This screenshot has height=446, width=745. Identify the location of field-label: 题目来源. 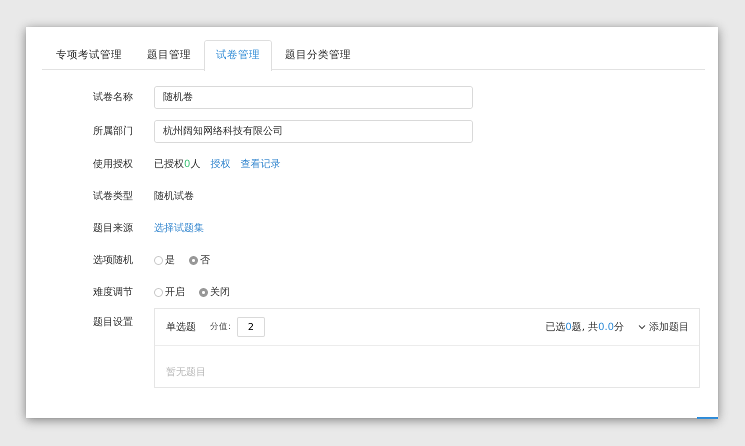
(113, 228).